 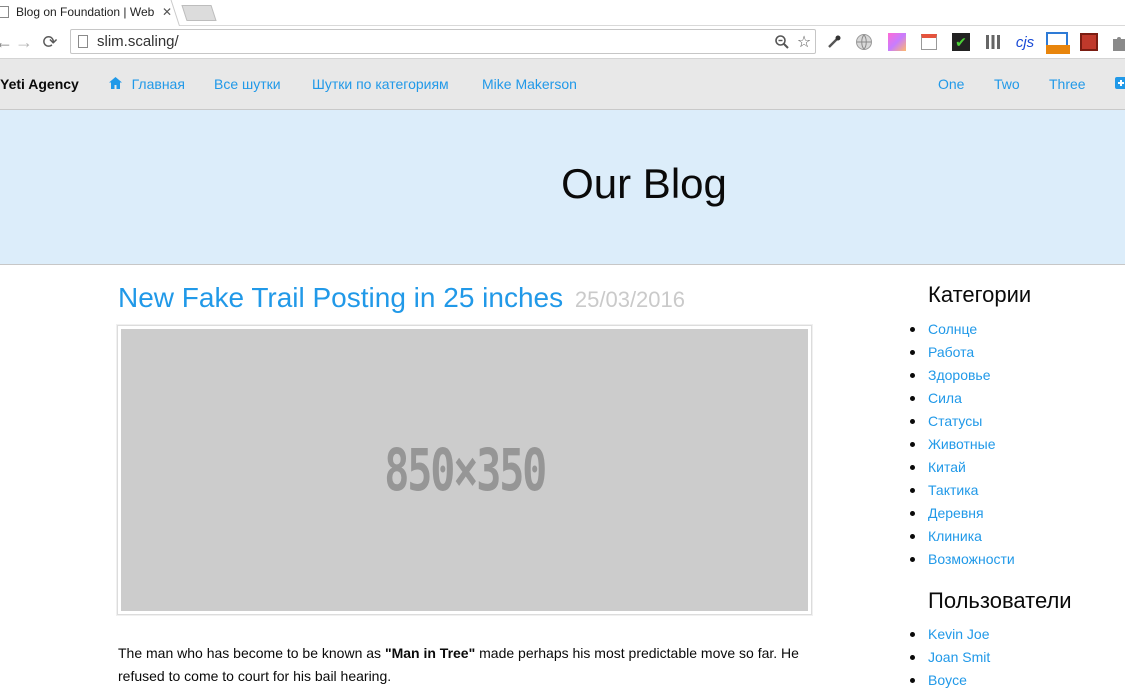 I want to click on menu-home: Главная, so click(x=147, y=84).